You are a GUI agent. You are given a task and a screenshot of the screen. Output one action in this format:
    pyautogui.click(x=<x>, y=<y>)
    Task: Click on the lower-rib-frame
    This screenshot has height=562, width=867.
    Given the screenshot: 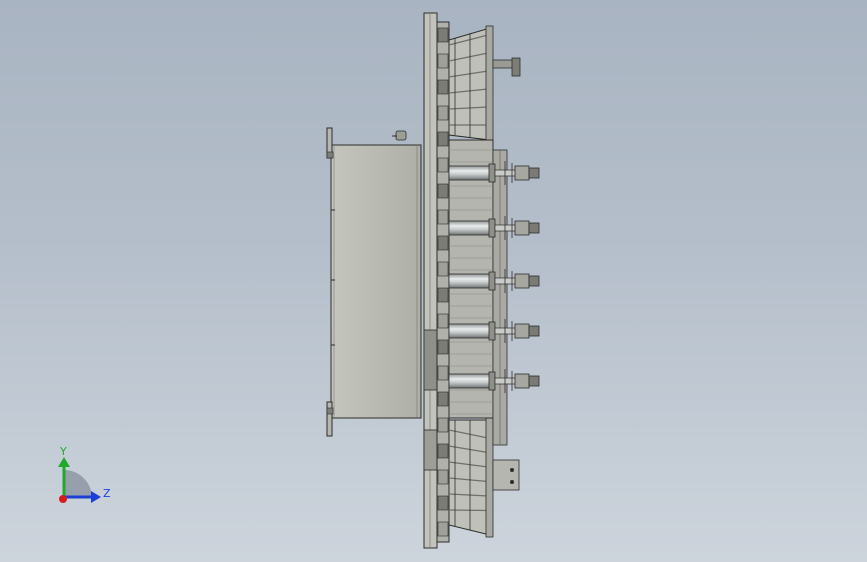 What is the action you would take?
    pyautogui.click(x=484, y=476)
    